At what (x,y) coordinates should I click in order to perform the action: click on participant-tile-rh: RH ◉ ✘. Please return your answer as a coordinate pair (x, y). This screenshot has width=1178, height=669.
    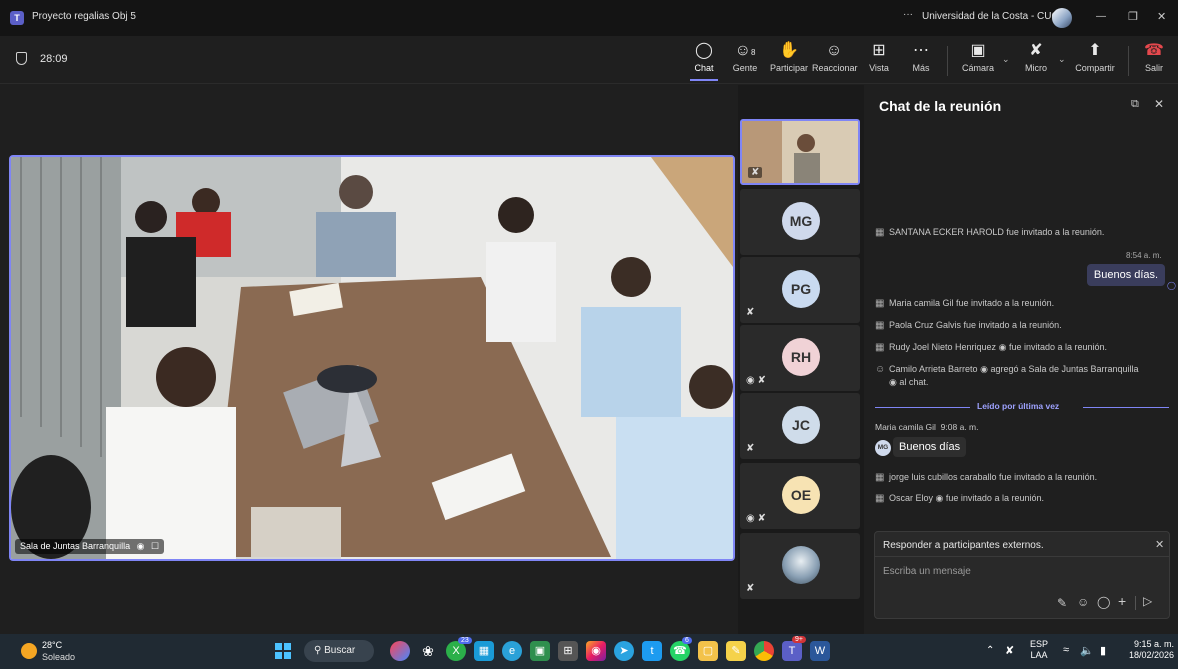
    Looking at the image, I should click on (800, 358).